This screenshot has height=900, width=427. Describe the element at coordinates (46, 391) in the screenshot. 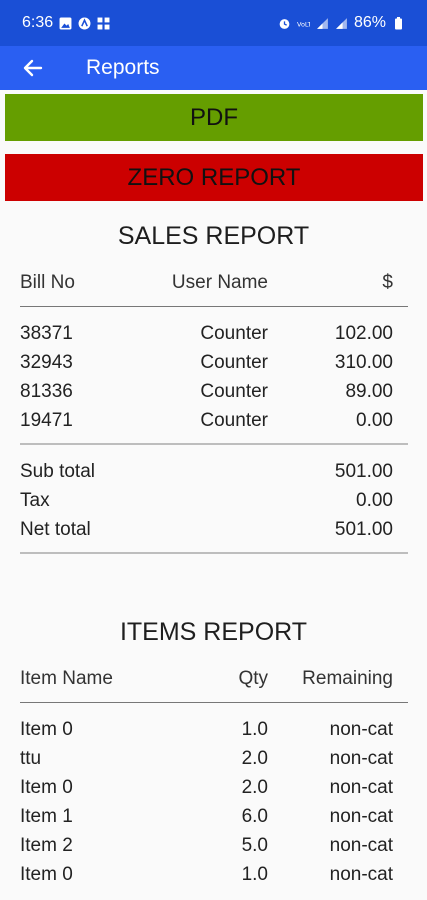

I see `bill-no: 81336` at that location.